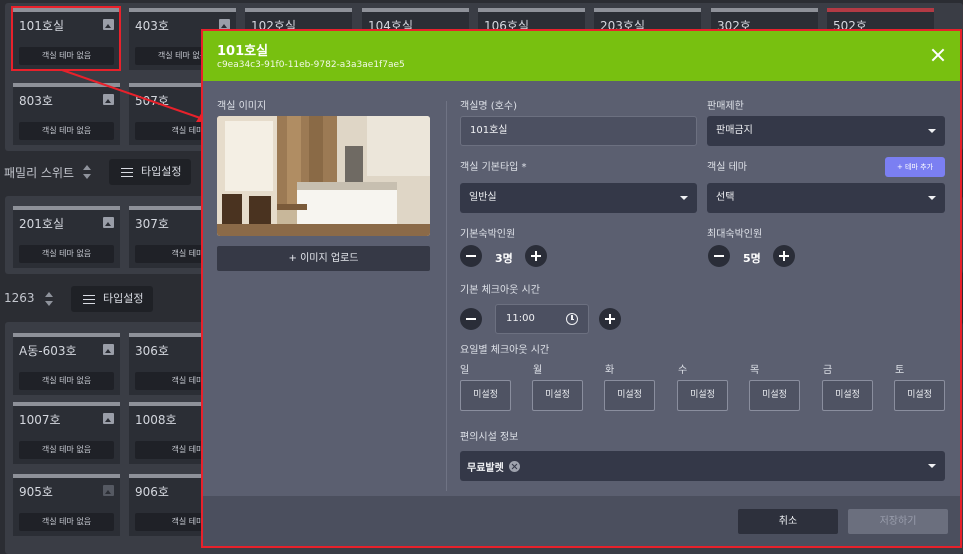 The width and height of the screenshot is (963, 554). I want to click on room-name: 1008호, so click(156, 420).